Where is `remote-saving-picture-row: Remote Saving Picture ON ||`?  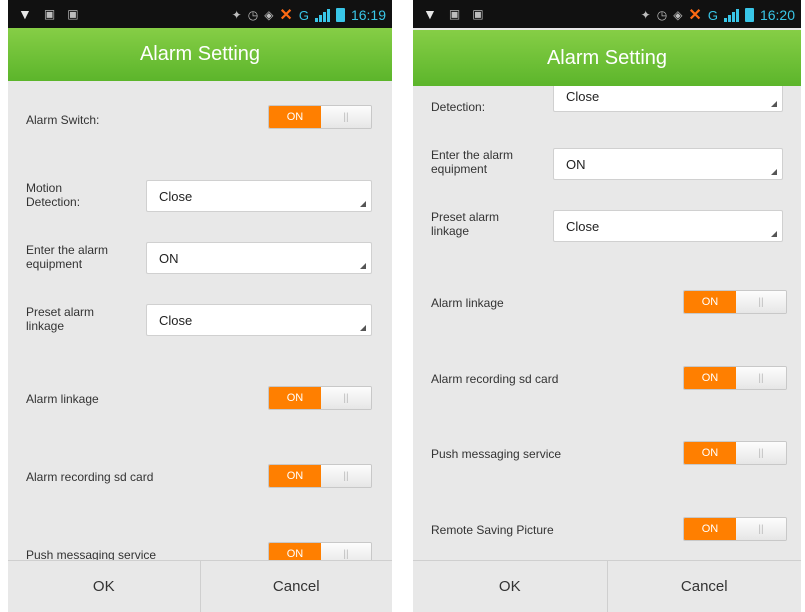 remote-saving-picture-row: Remote Saving Picture ON || is located at coordinates (607, 529).